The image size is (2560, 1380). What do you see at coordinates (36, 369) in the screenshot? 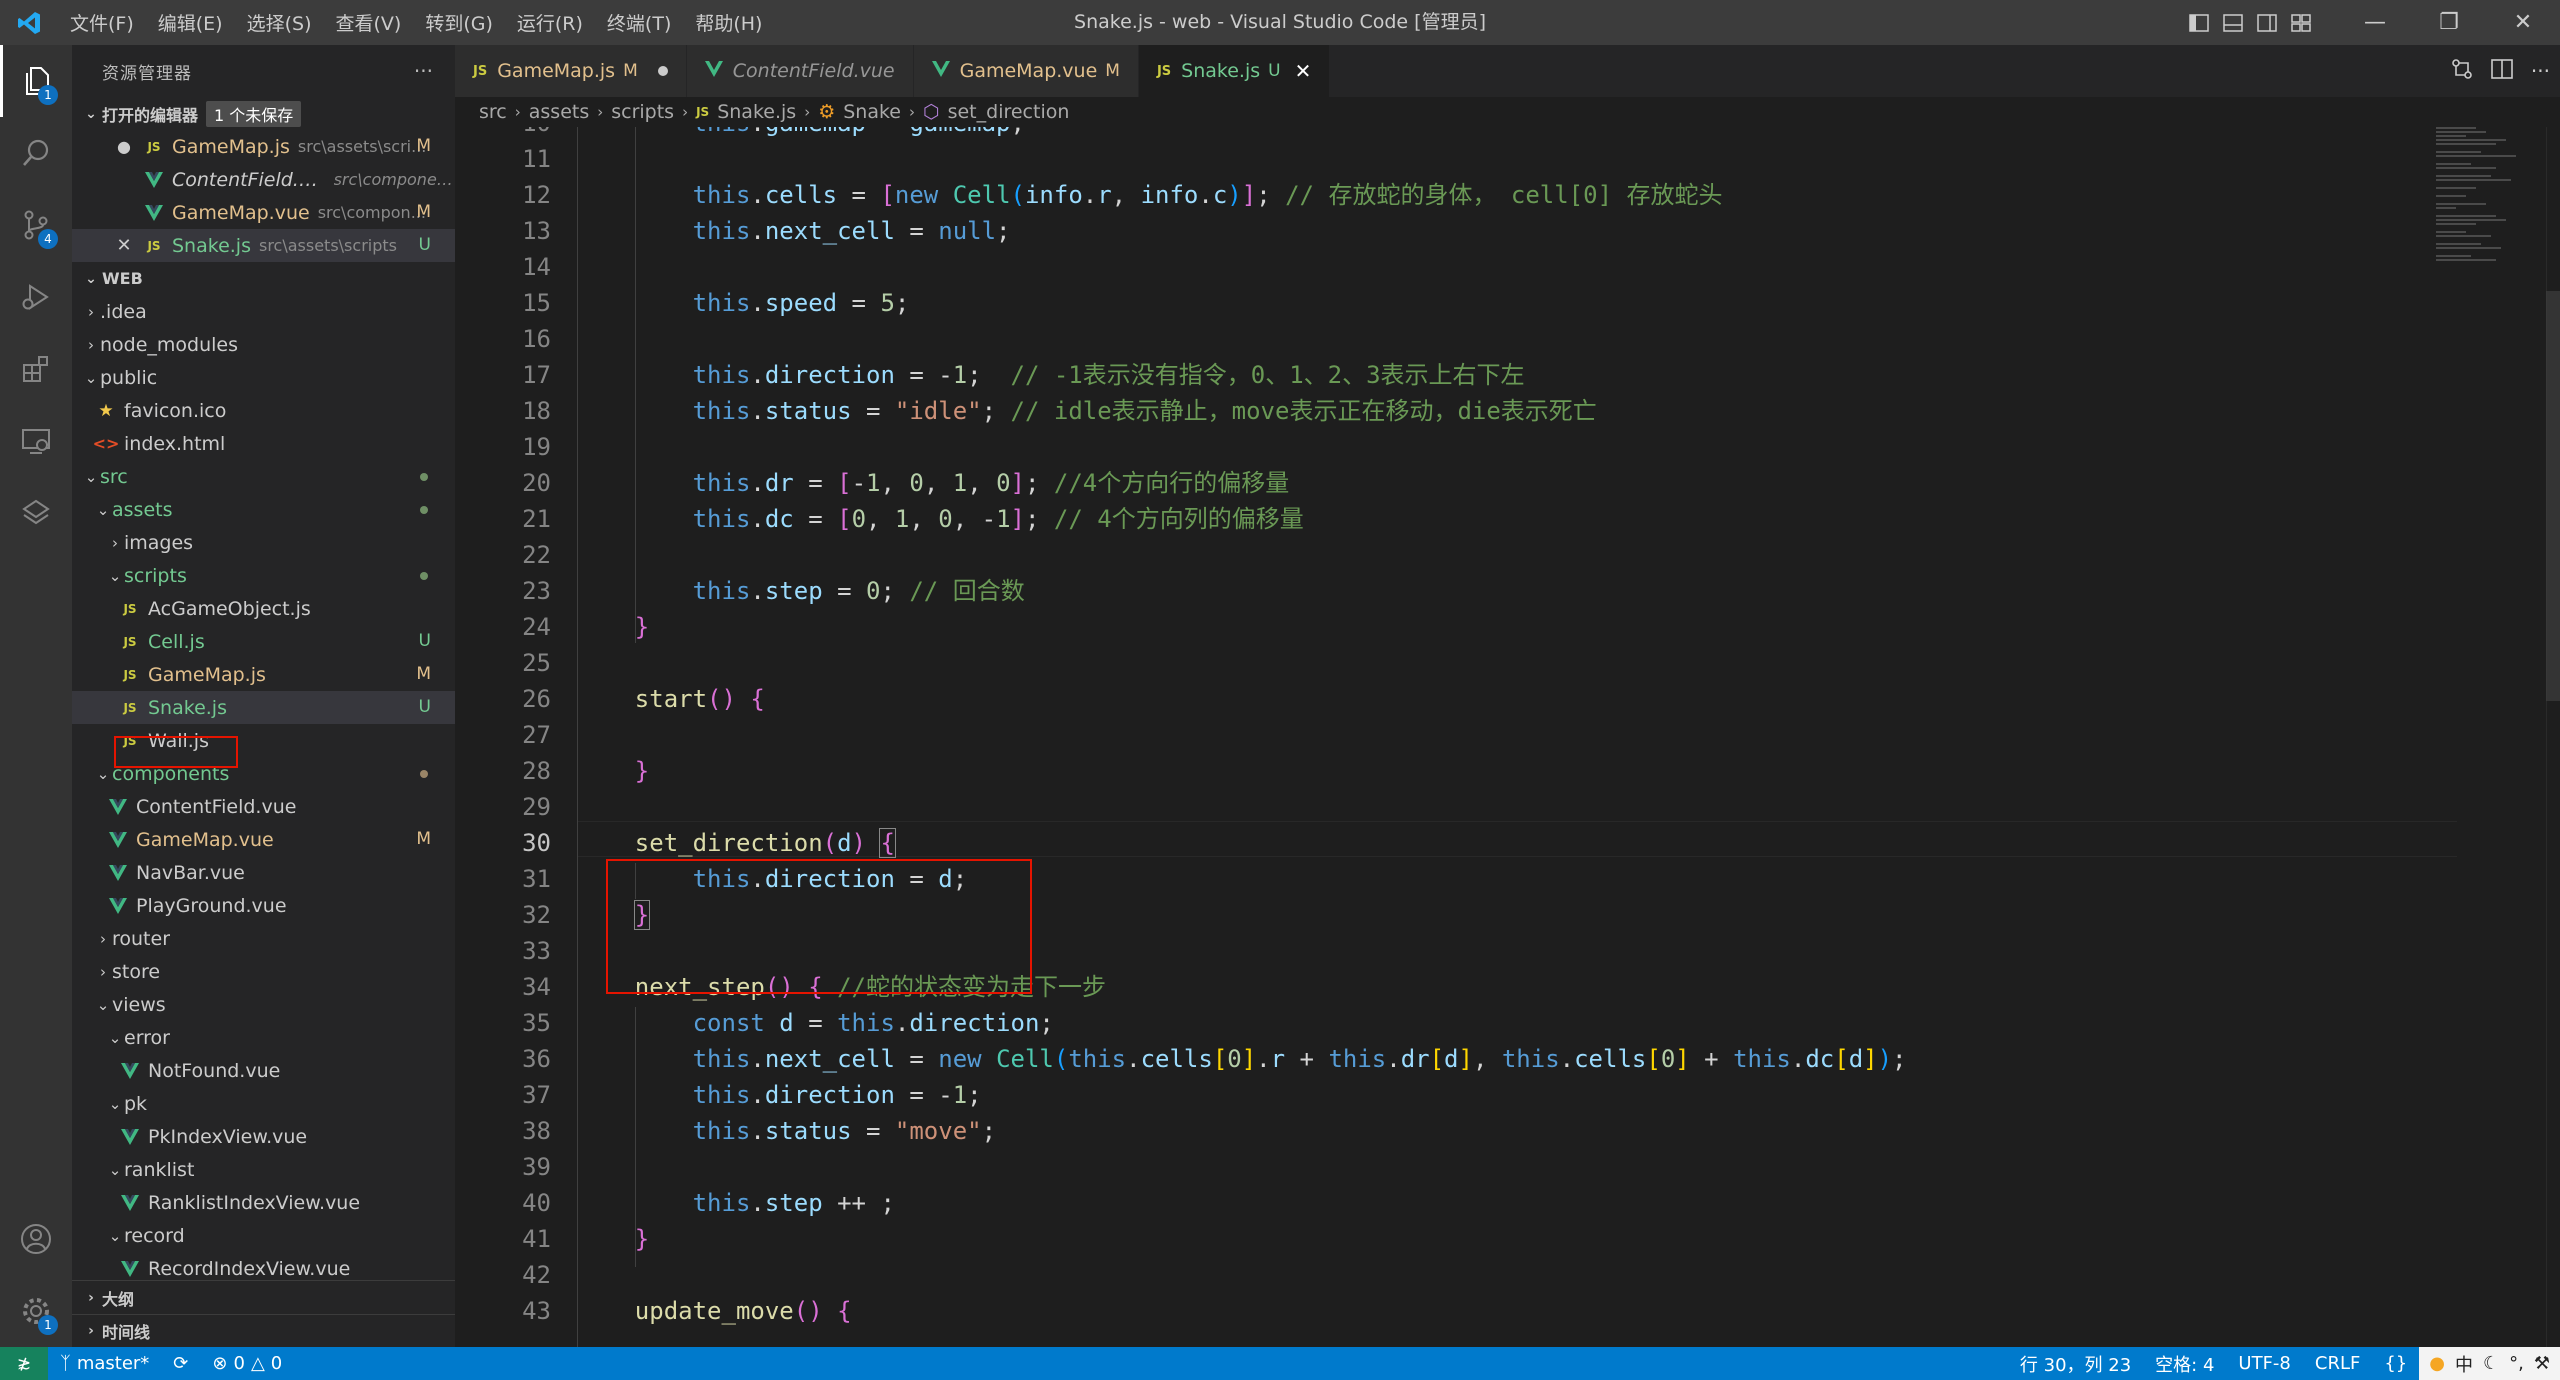
I see `extensions-icon` at bounding box center [36, 369].